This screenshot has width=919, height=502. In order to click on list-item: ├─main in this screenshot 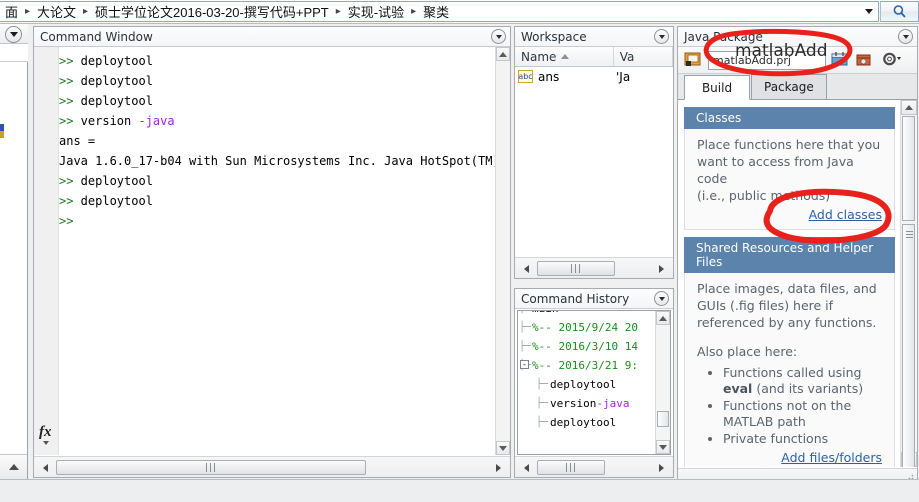, I will do `click(587, 314)`.